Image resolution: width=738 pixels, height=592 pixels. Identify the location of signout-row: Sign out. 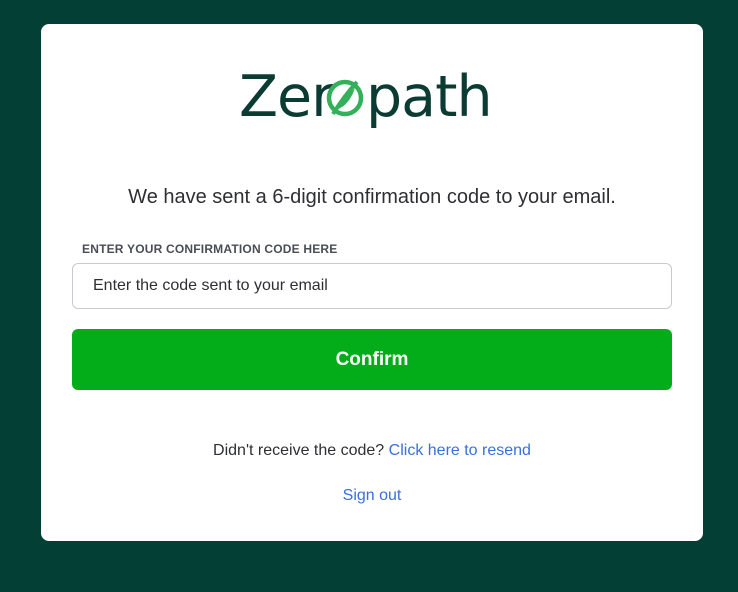
(372, 496).